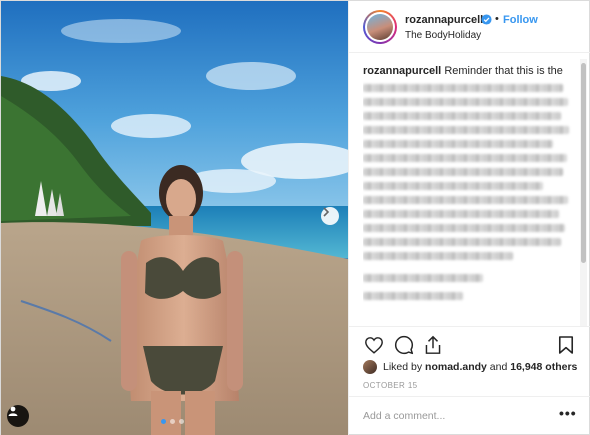 The height and width of the screenshot is (435, 590). What do you see at coordinates (469, 27) in the screenshot?
I see `post-header: rozannapurcell • Follow The BodyHoliday` at bounding box center [469, 27].